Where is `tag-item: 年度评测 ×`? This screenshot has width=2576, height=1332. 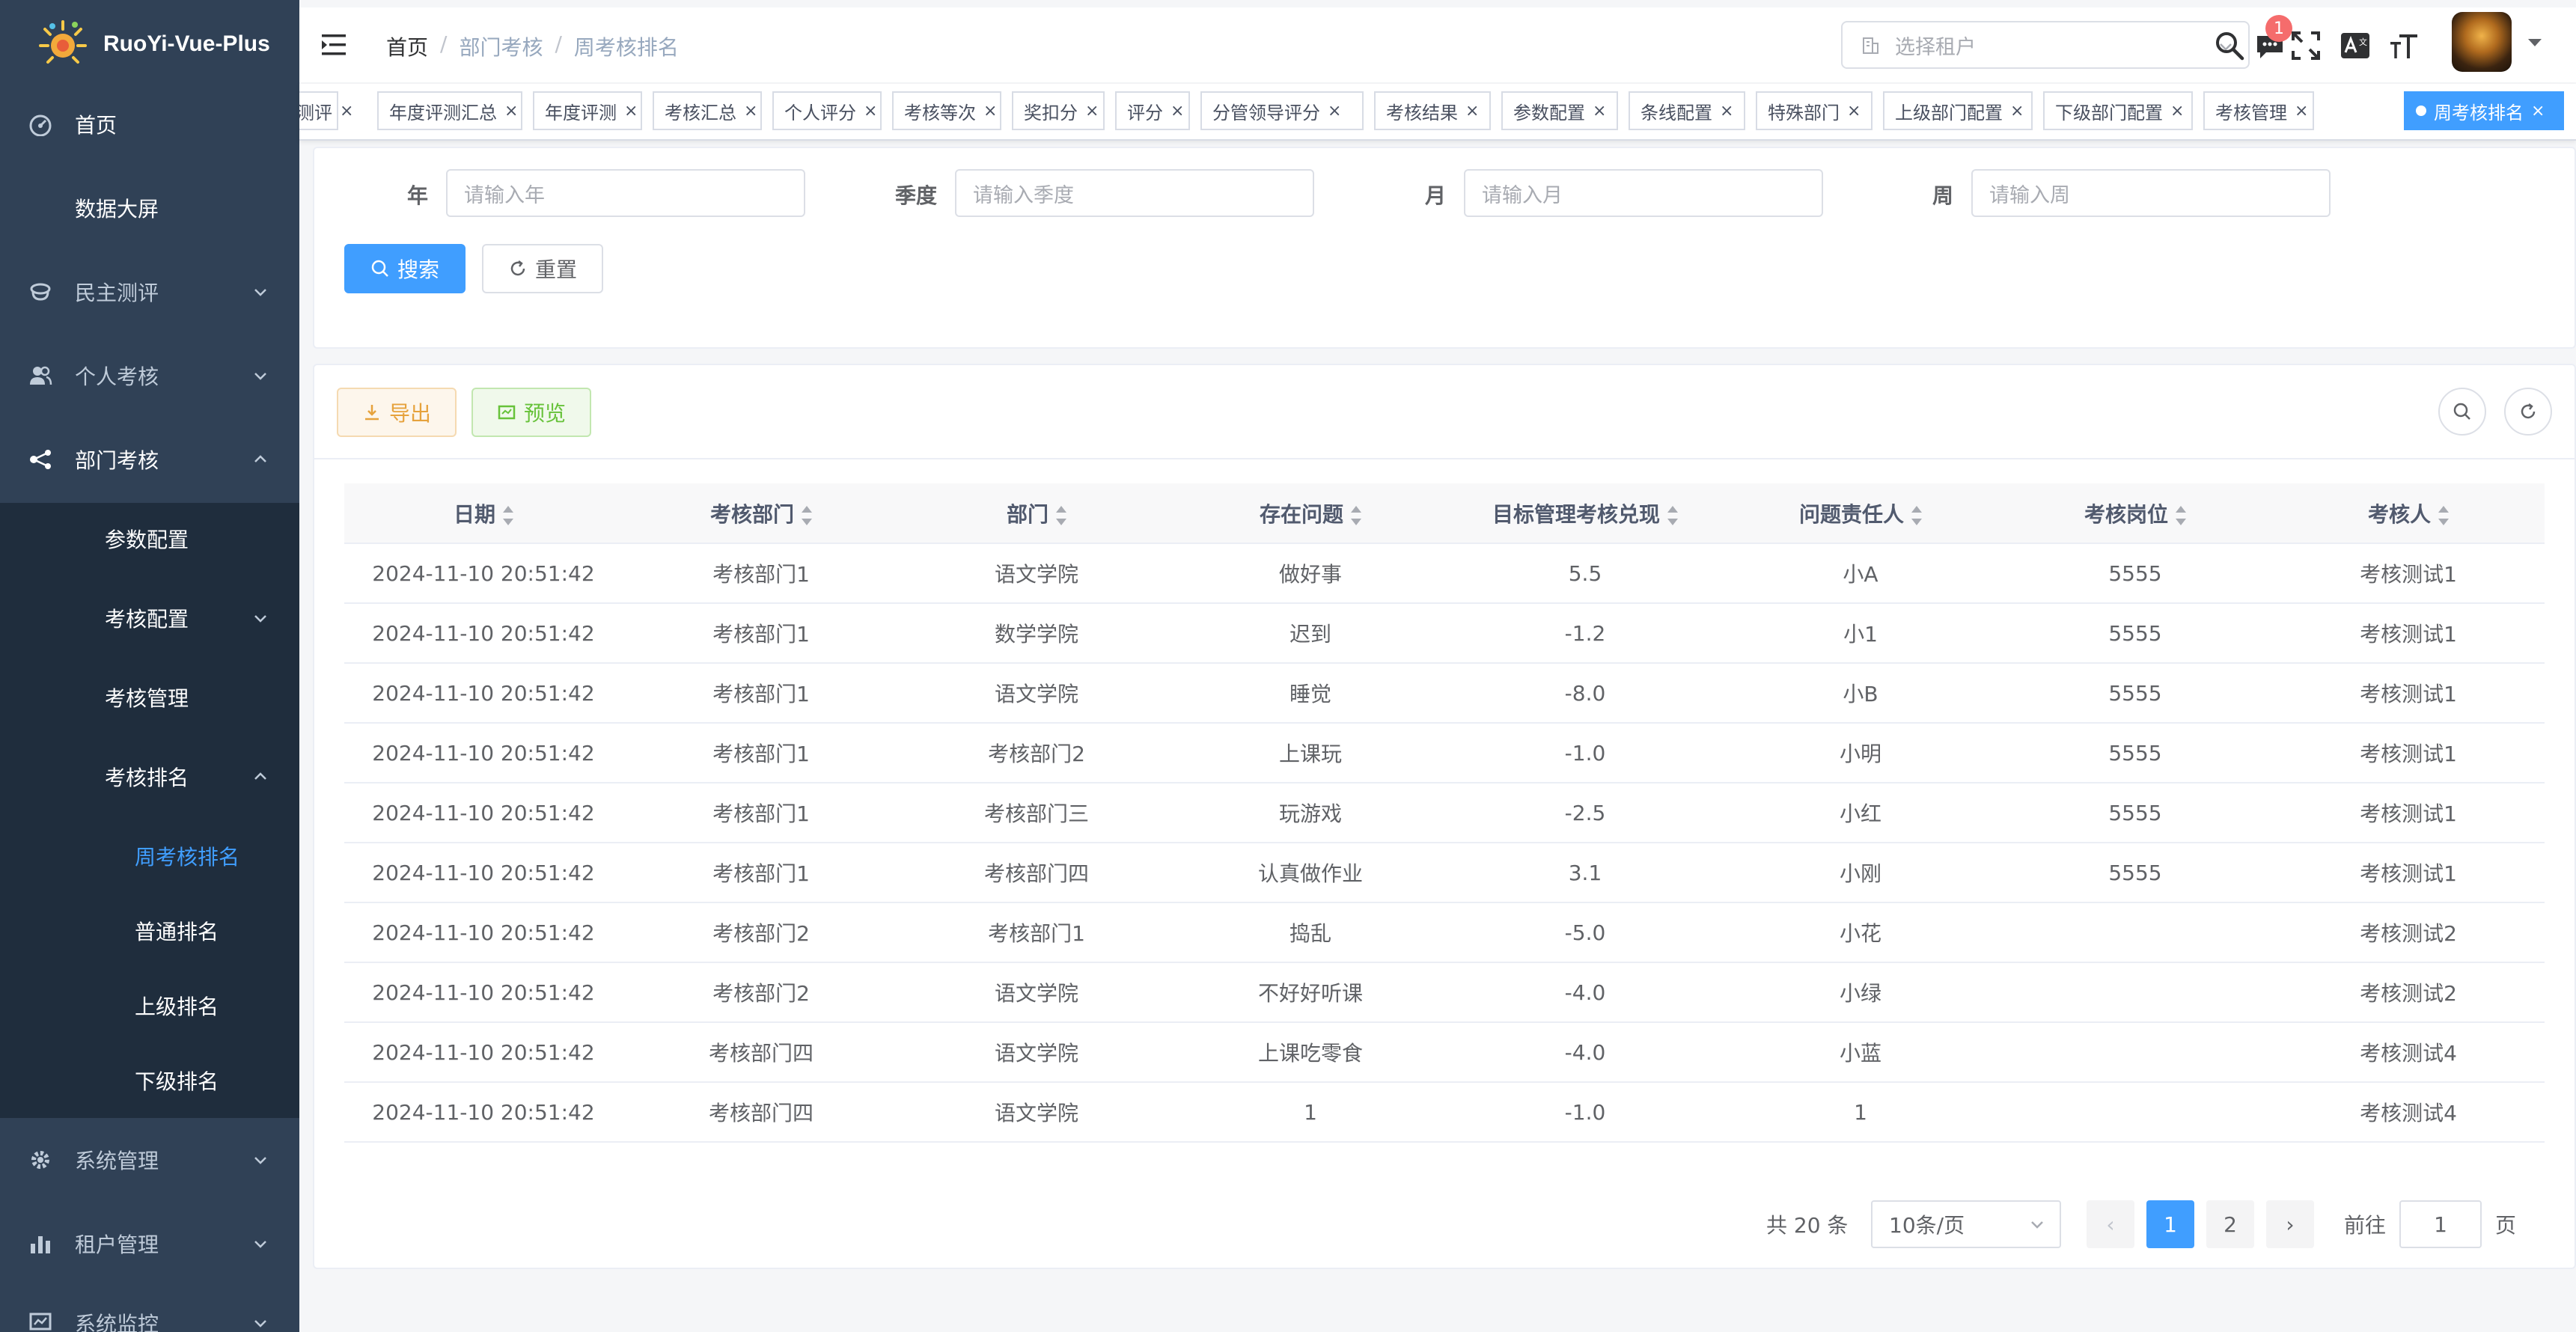 tag-item: 年度评测 × is located at coordinates (587, 110).